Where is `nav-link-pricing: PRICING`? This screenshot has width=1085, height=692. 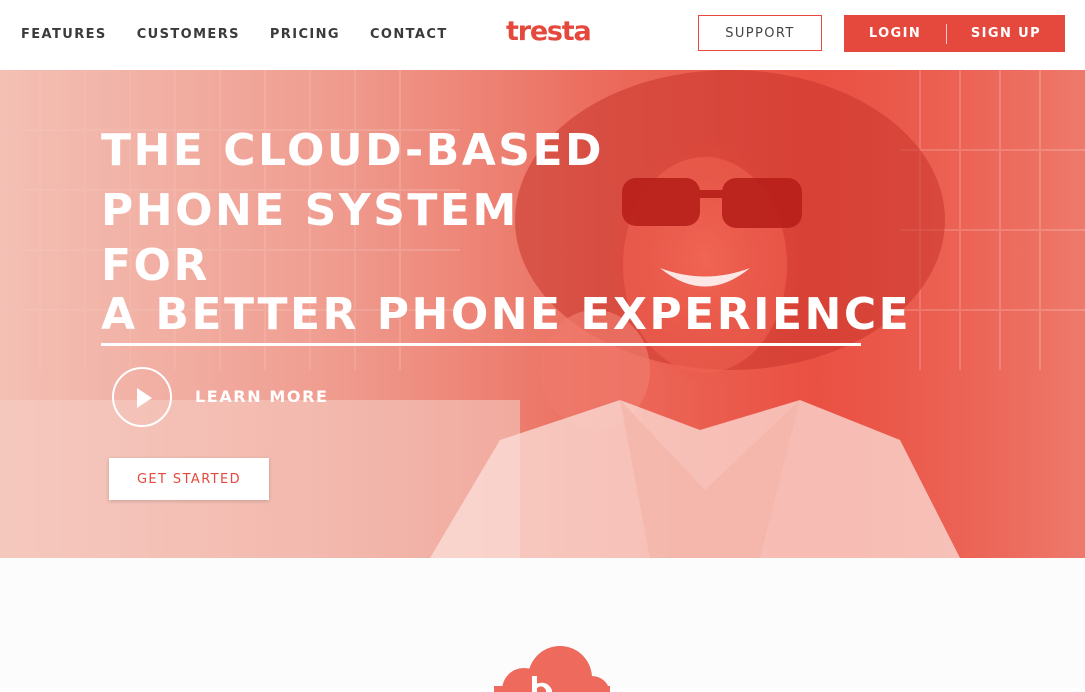
nav-link-pricing: PRICING is located at coordinates (305, 35).